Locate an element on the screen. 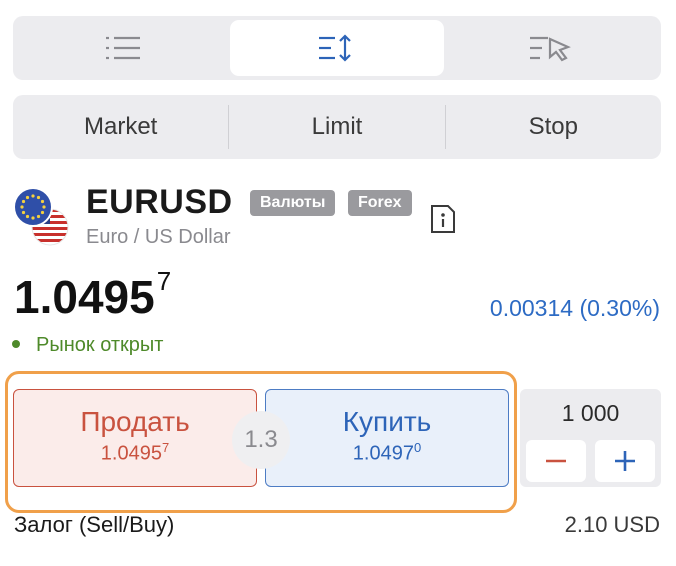  market-status: Рынок открыт is located at coordinates (87, 345).